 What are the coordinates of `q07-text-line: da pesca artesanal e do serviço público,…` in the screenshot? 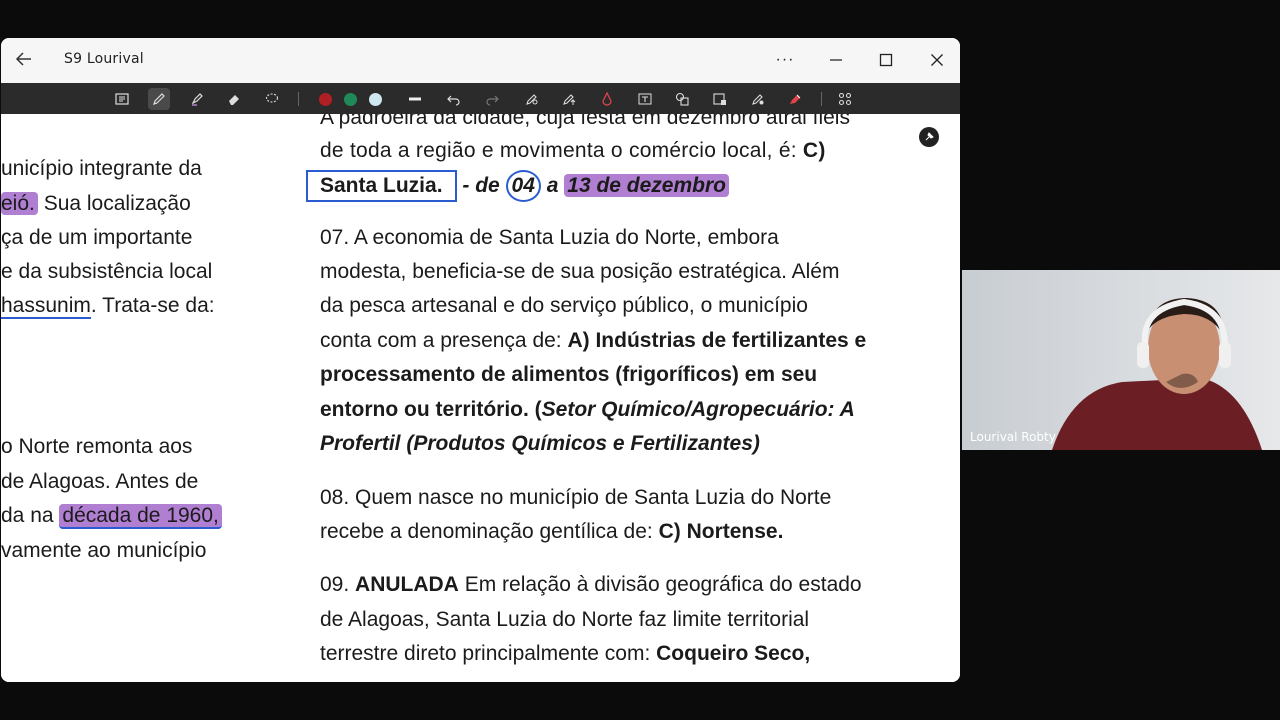 It's located at (564, 305).